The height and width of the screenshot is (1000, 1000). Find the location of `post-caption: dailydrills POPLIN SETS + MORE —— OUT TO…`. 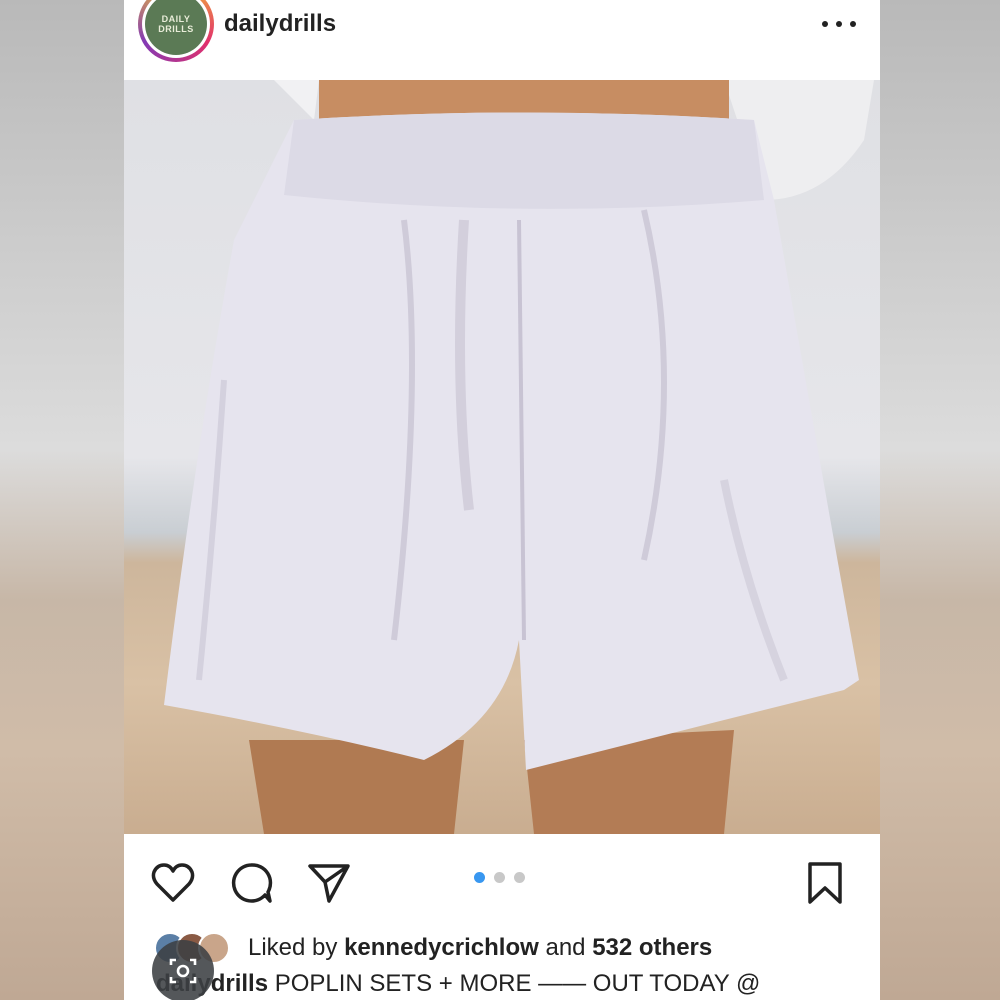

post-caption: dailydrills POPLIN SETS + MORE —— OUT TO… is located at coordinates (458, 984).